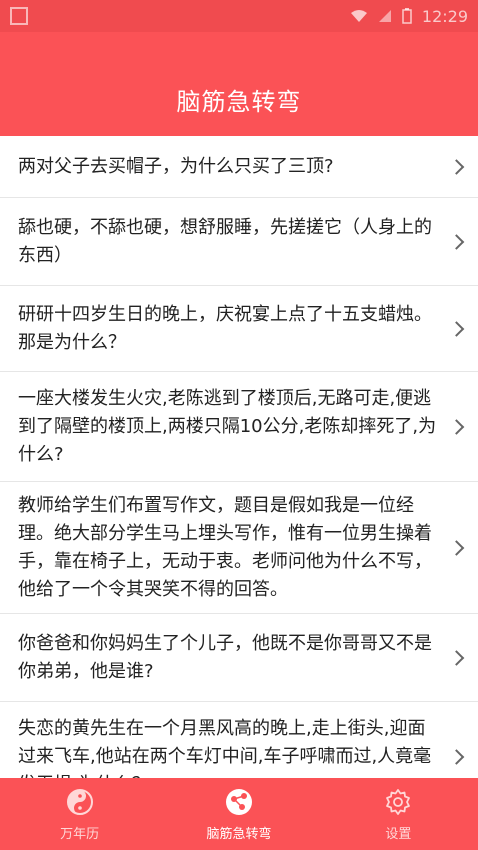  What do you see at coordinates (225, 657) in the screenshot?
I see `question-text: 你爸爸和你妈妈生了个儿子，他既不是你哥哥又不是你弟弟，他是谁?` at bounding box center [225, 657].